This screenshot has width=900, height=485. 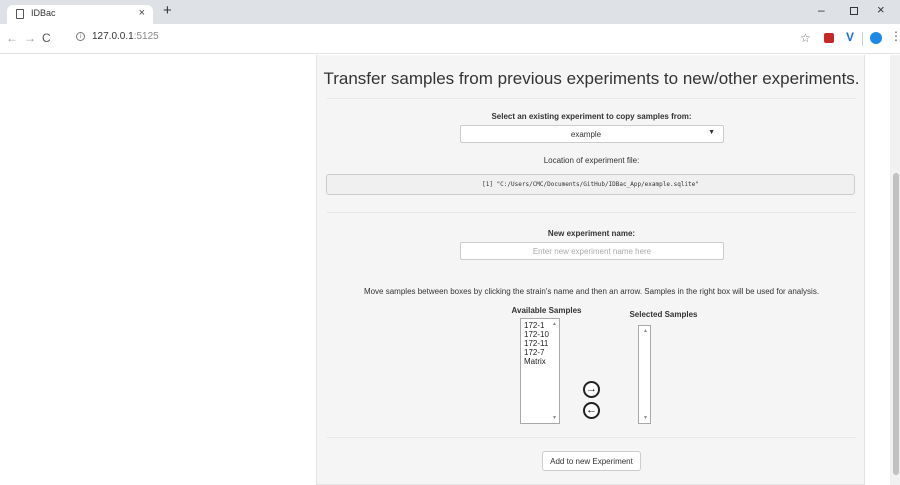 What do you see at coordinates (450, 12) in the screenshot?
I see `browser-titlebar: IDBac × + – ×` at bounding box center [450, 12].